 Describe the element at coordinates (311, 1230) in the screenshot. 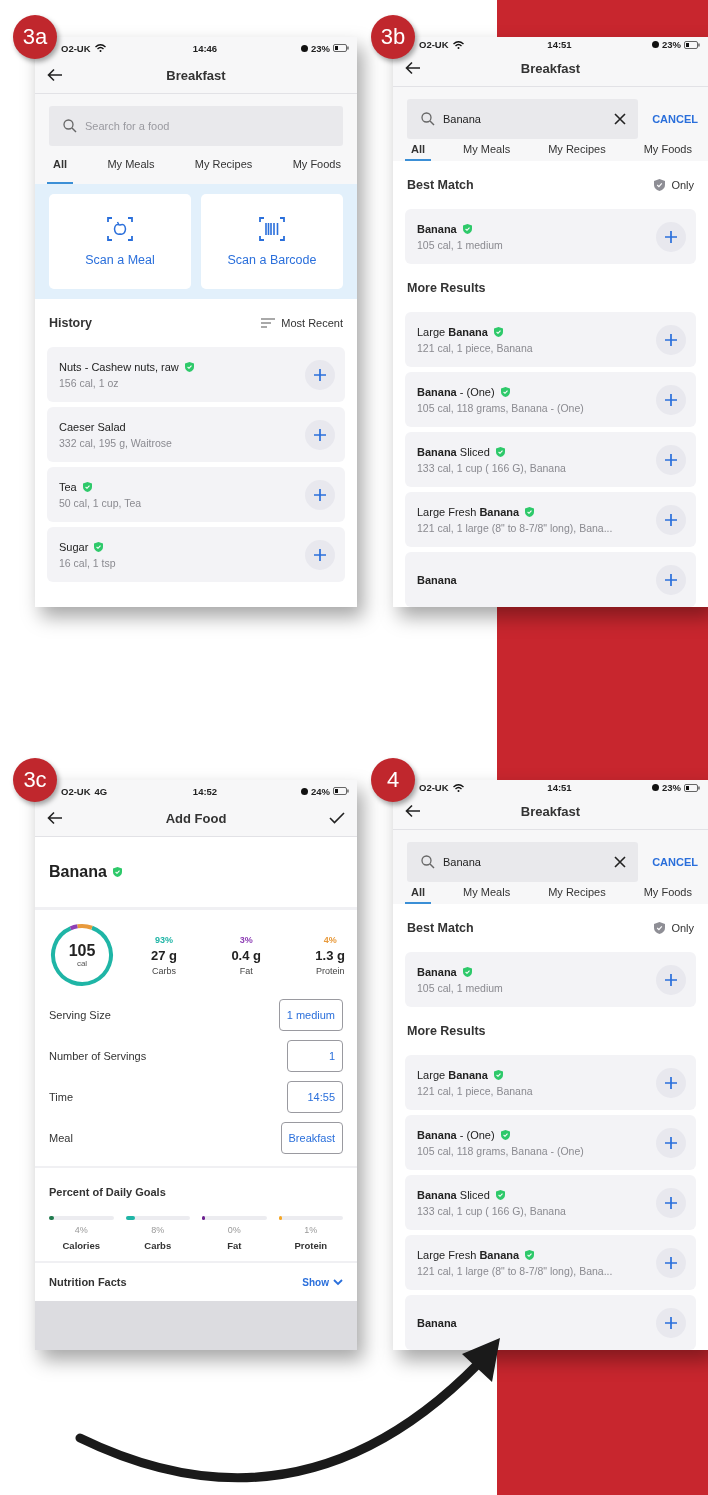

I see `goal-percent: 1%` at that location.